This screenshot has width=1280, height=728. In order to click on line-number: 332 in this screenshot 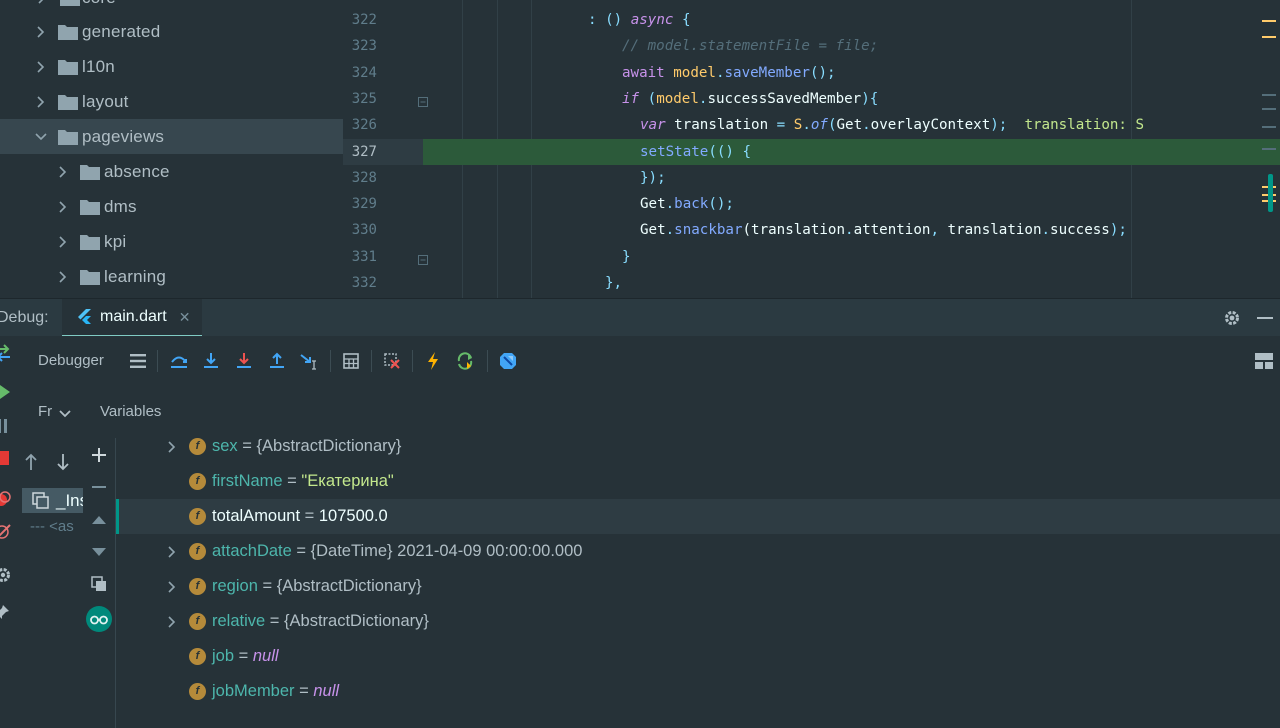, I will do `click(360, 283)`.